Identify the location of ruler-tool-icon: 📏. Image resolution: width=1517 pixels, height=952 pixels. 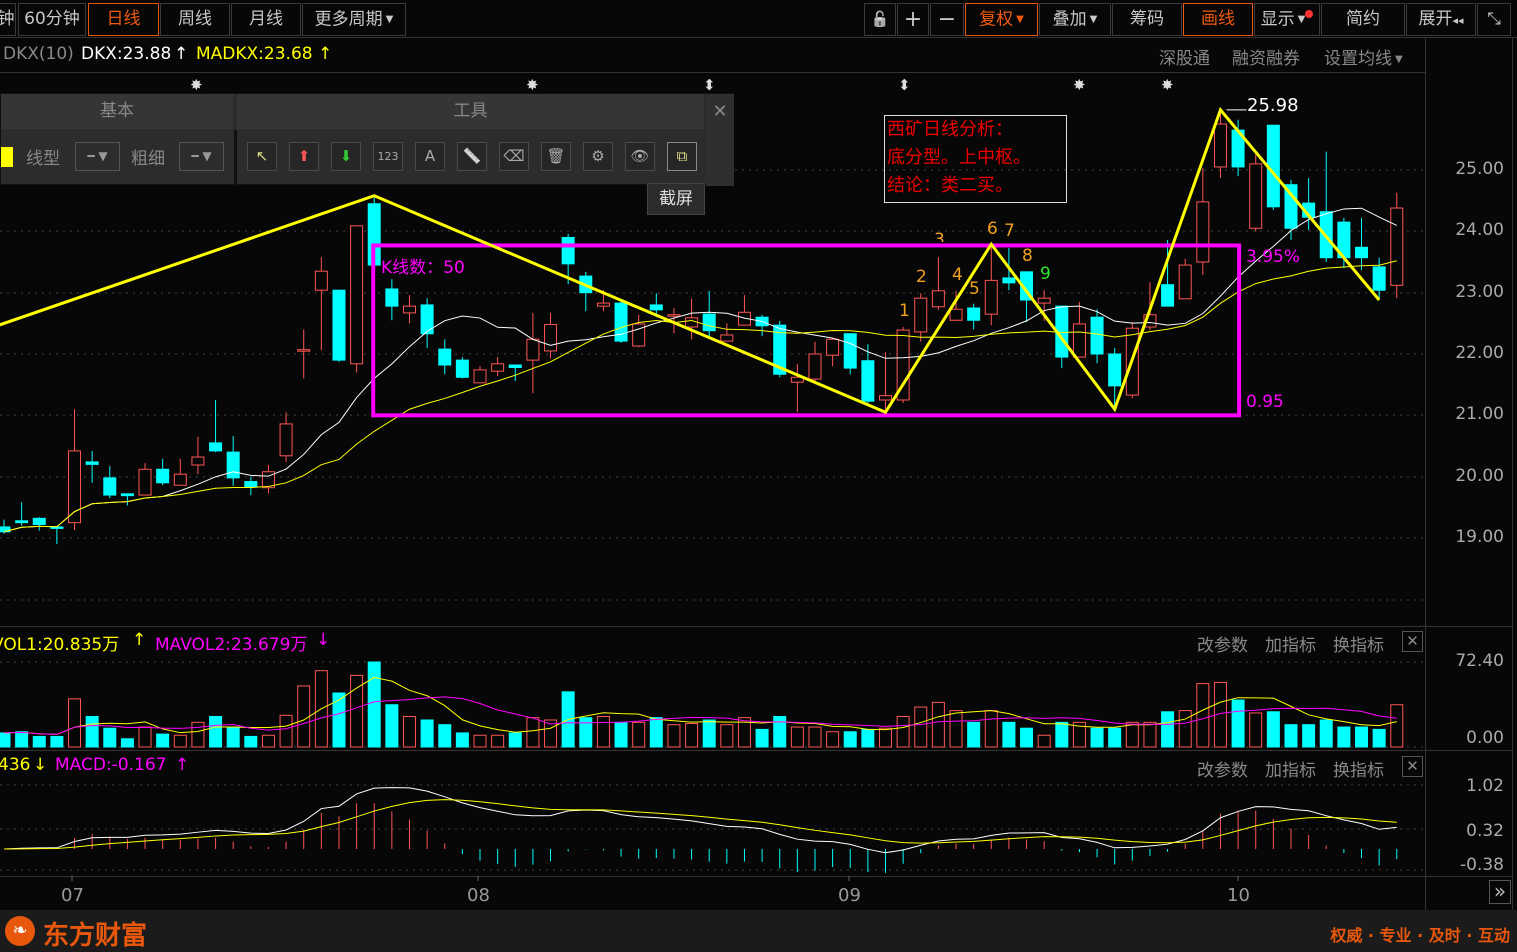
(472, 156).